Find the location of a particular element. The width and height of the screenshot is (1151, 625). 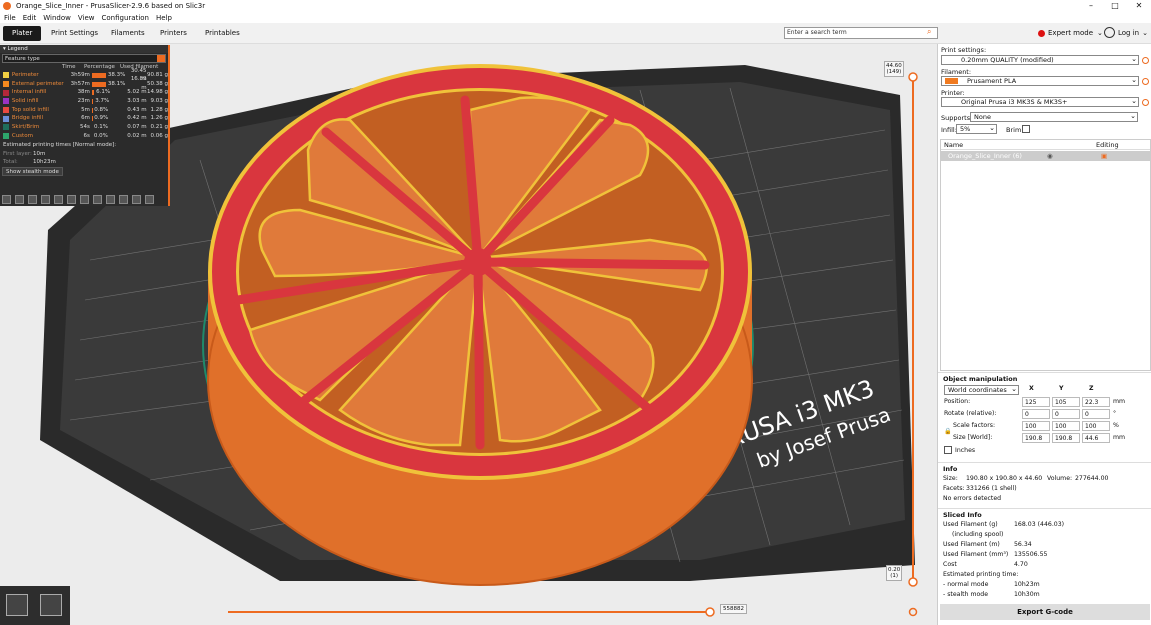

maximize-button: □ is located at coordinates (1115, 6).